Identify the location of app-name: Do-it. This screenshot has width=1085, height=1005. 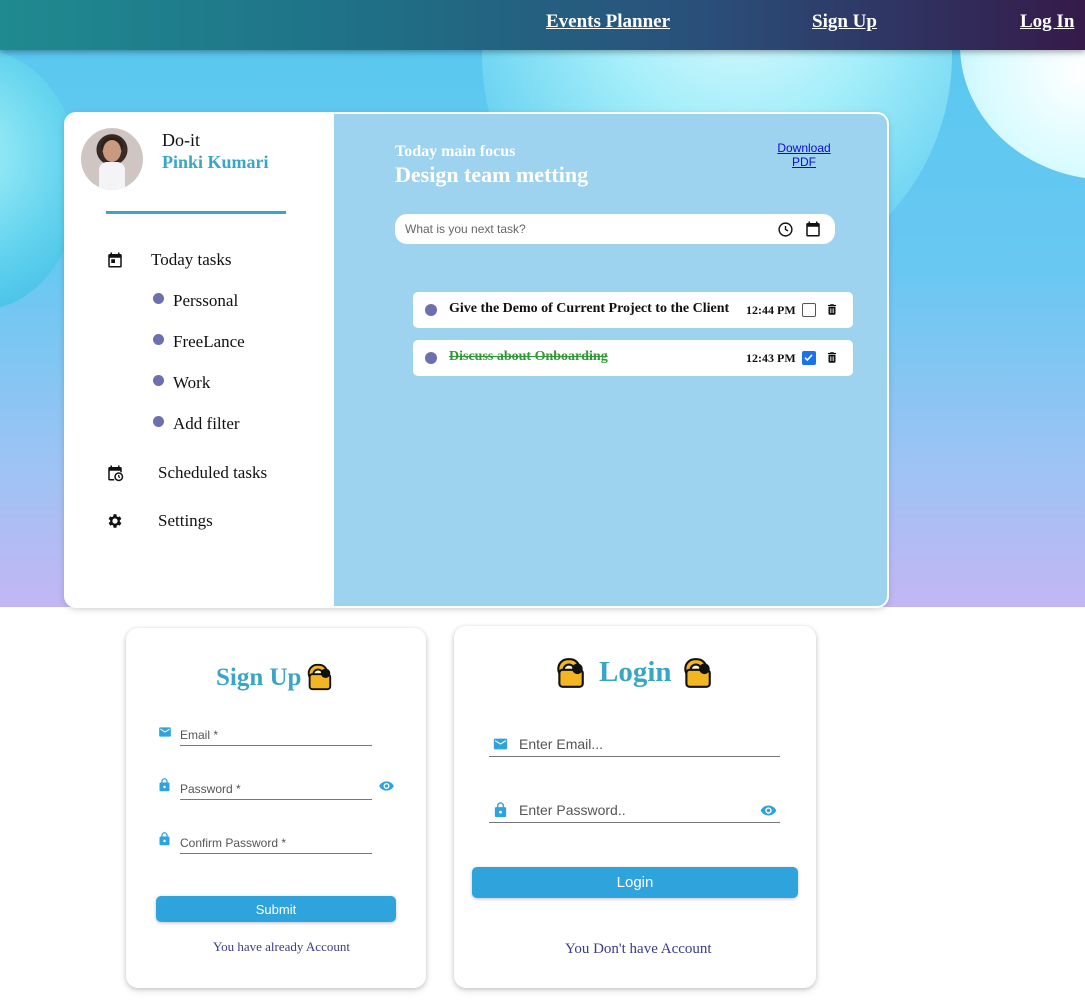
(181, 140).